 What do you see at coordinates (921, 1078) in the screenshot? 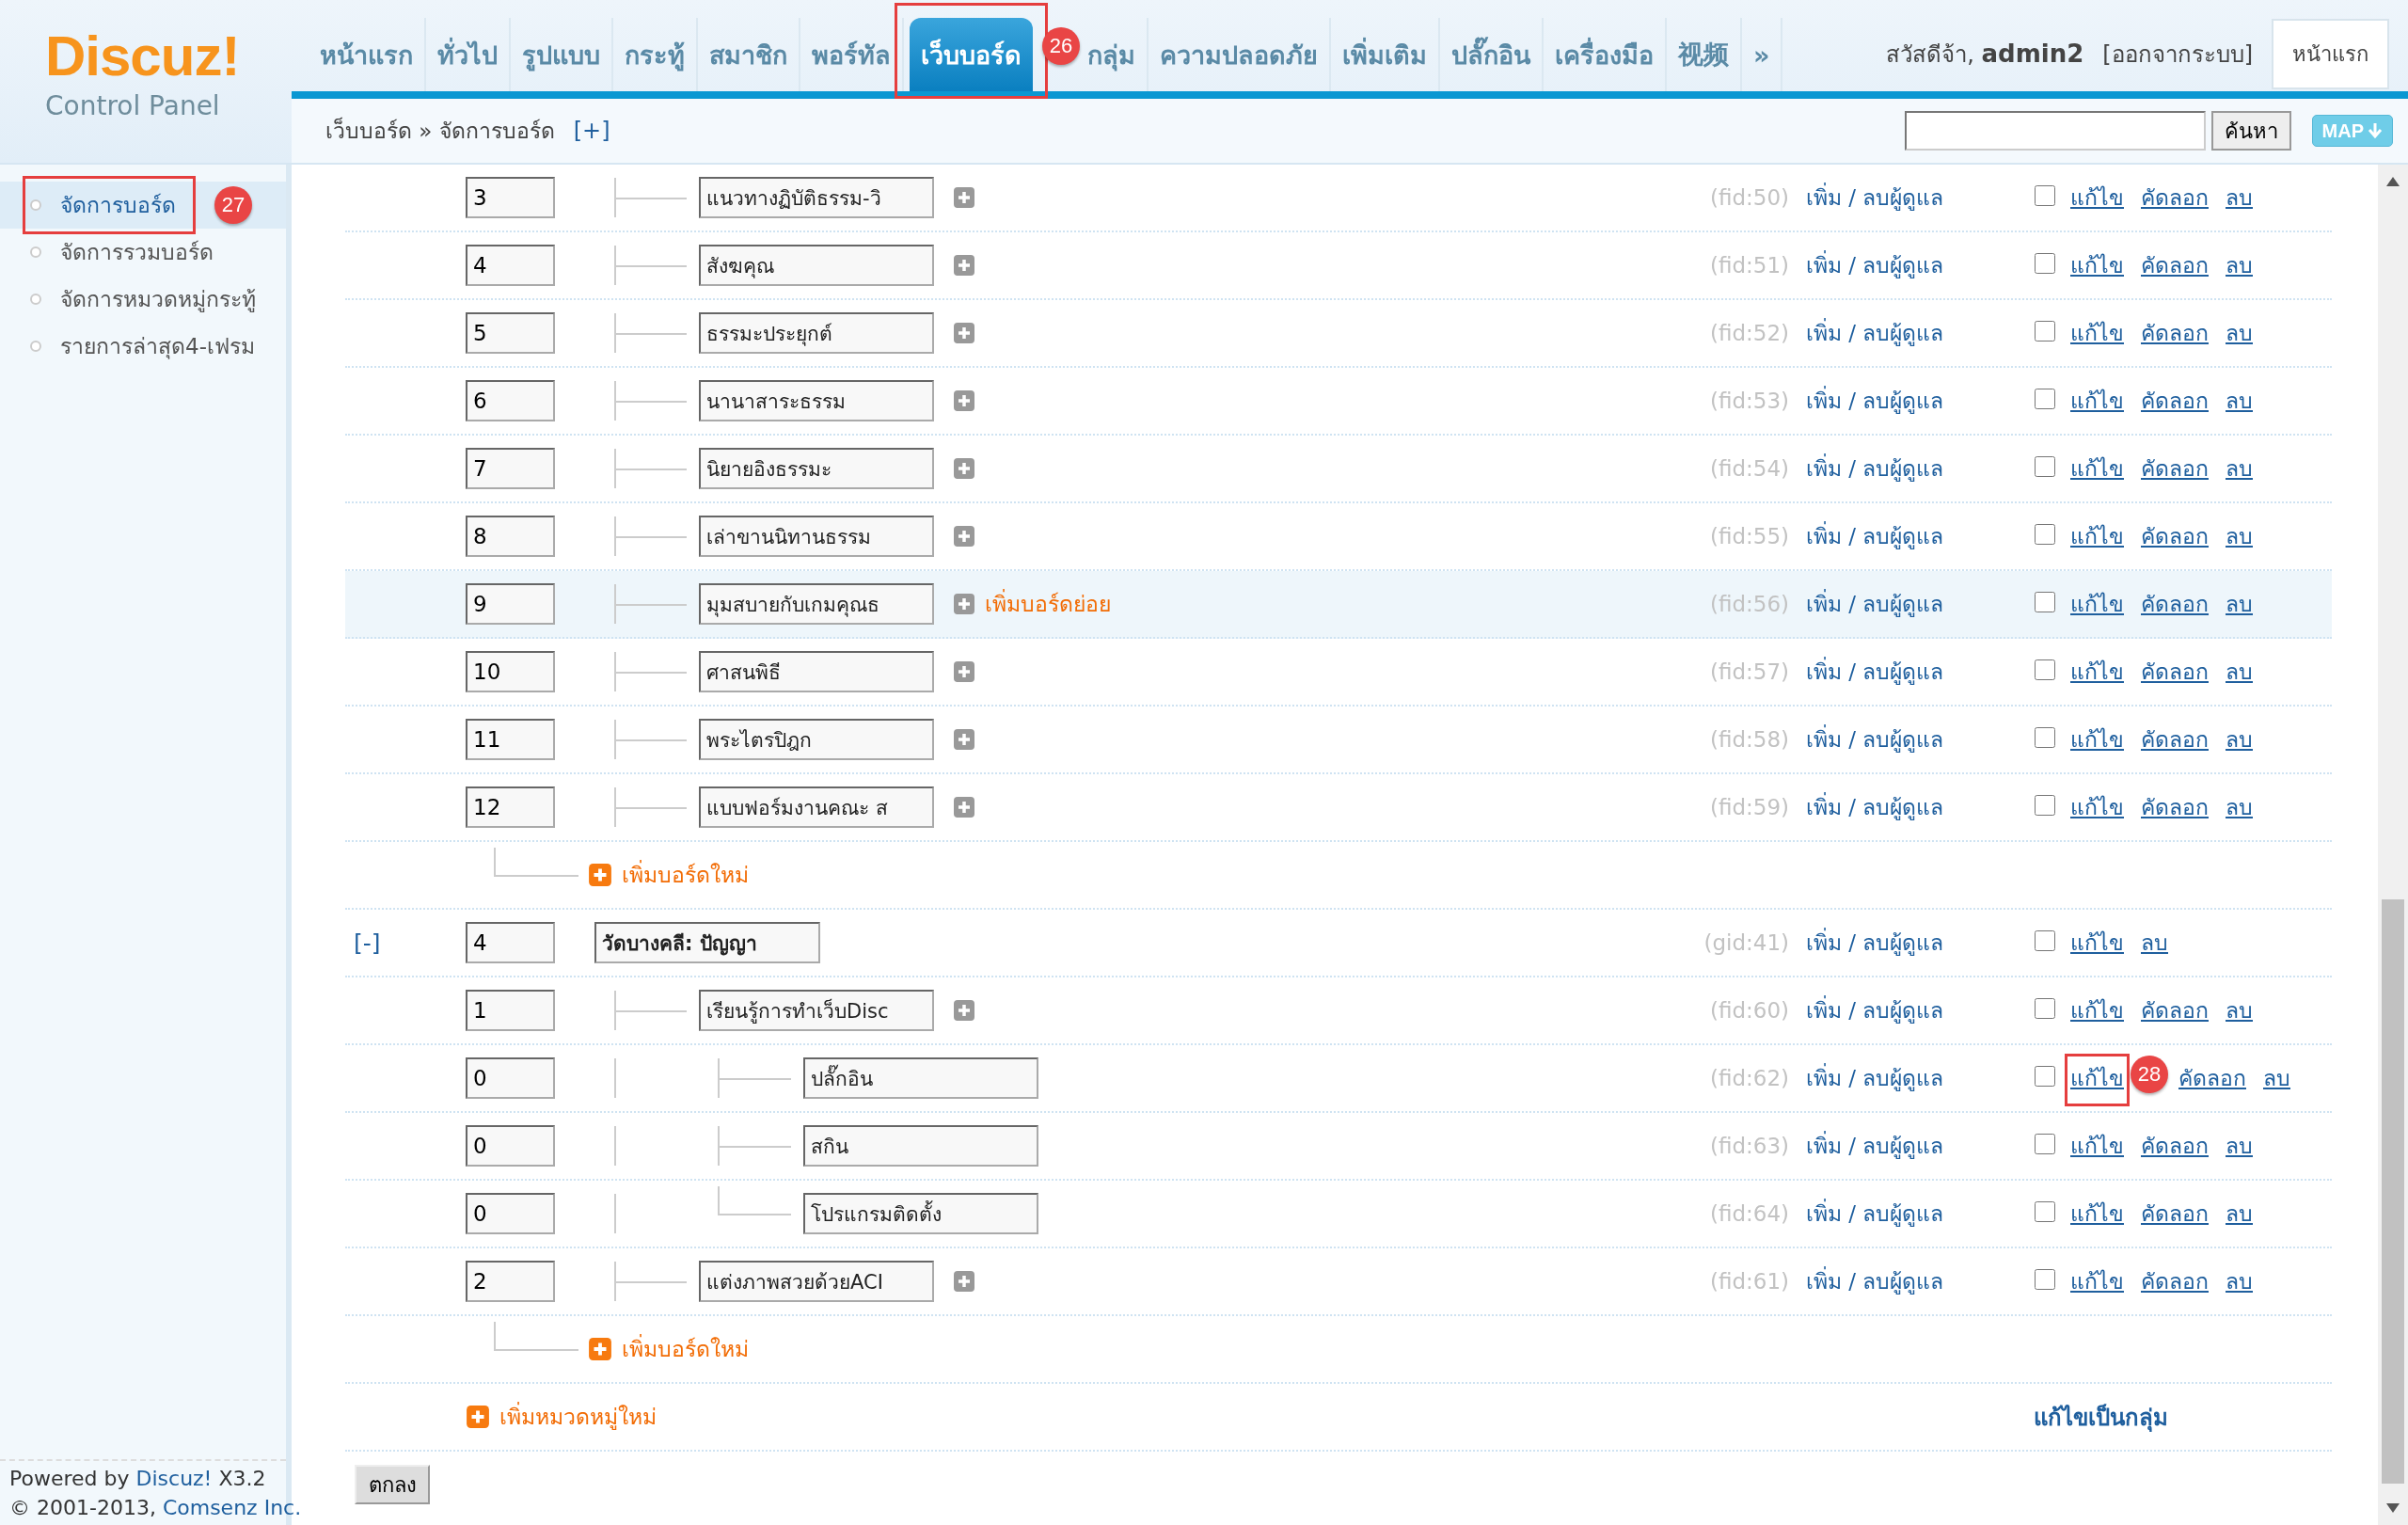
I see `forum-name-field: ปลั๊กอิน` at bounding box center [921, 1078].